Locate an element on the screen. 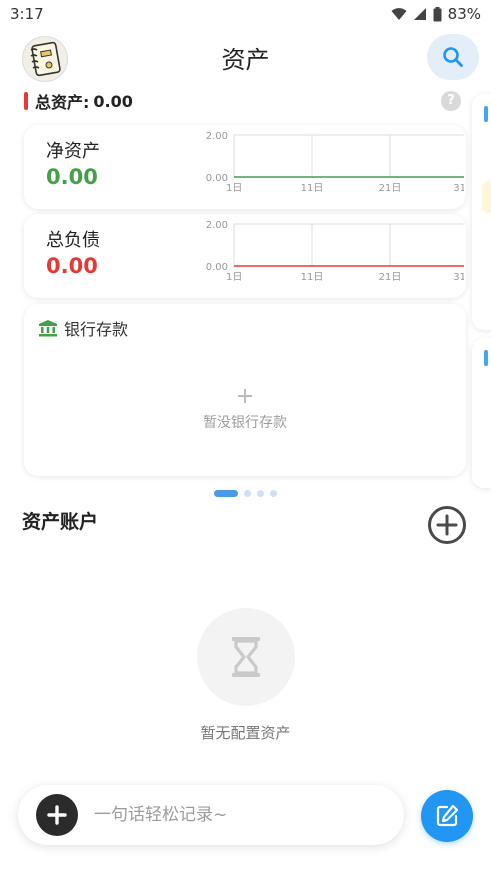 The image size is (491, 873). bank-deposits-label: 银行存款 is located at coordinates (96, 329).